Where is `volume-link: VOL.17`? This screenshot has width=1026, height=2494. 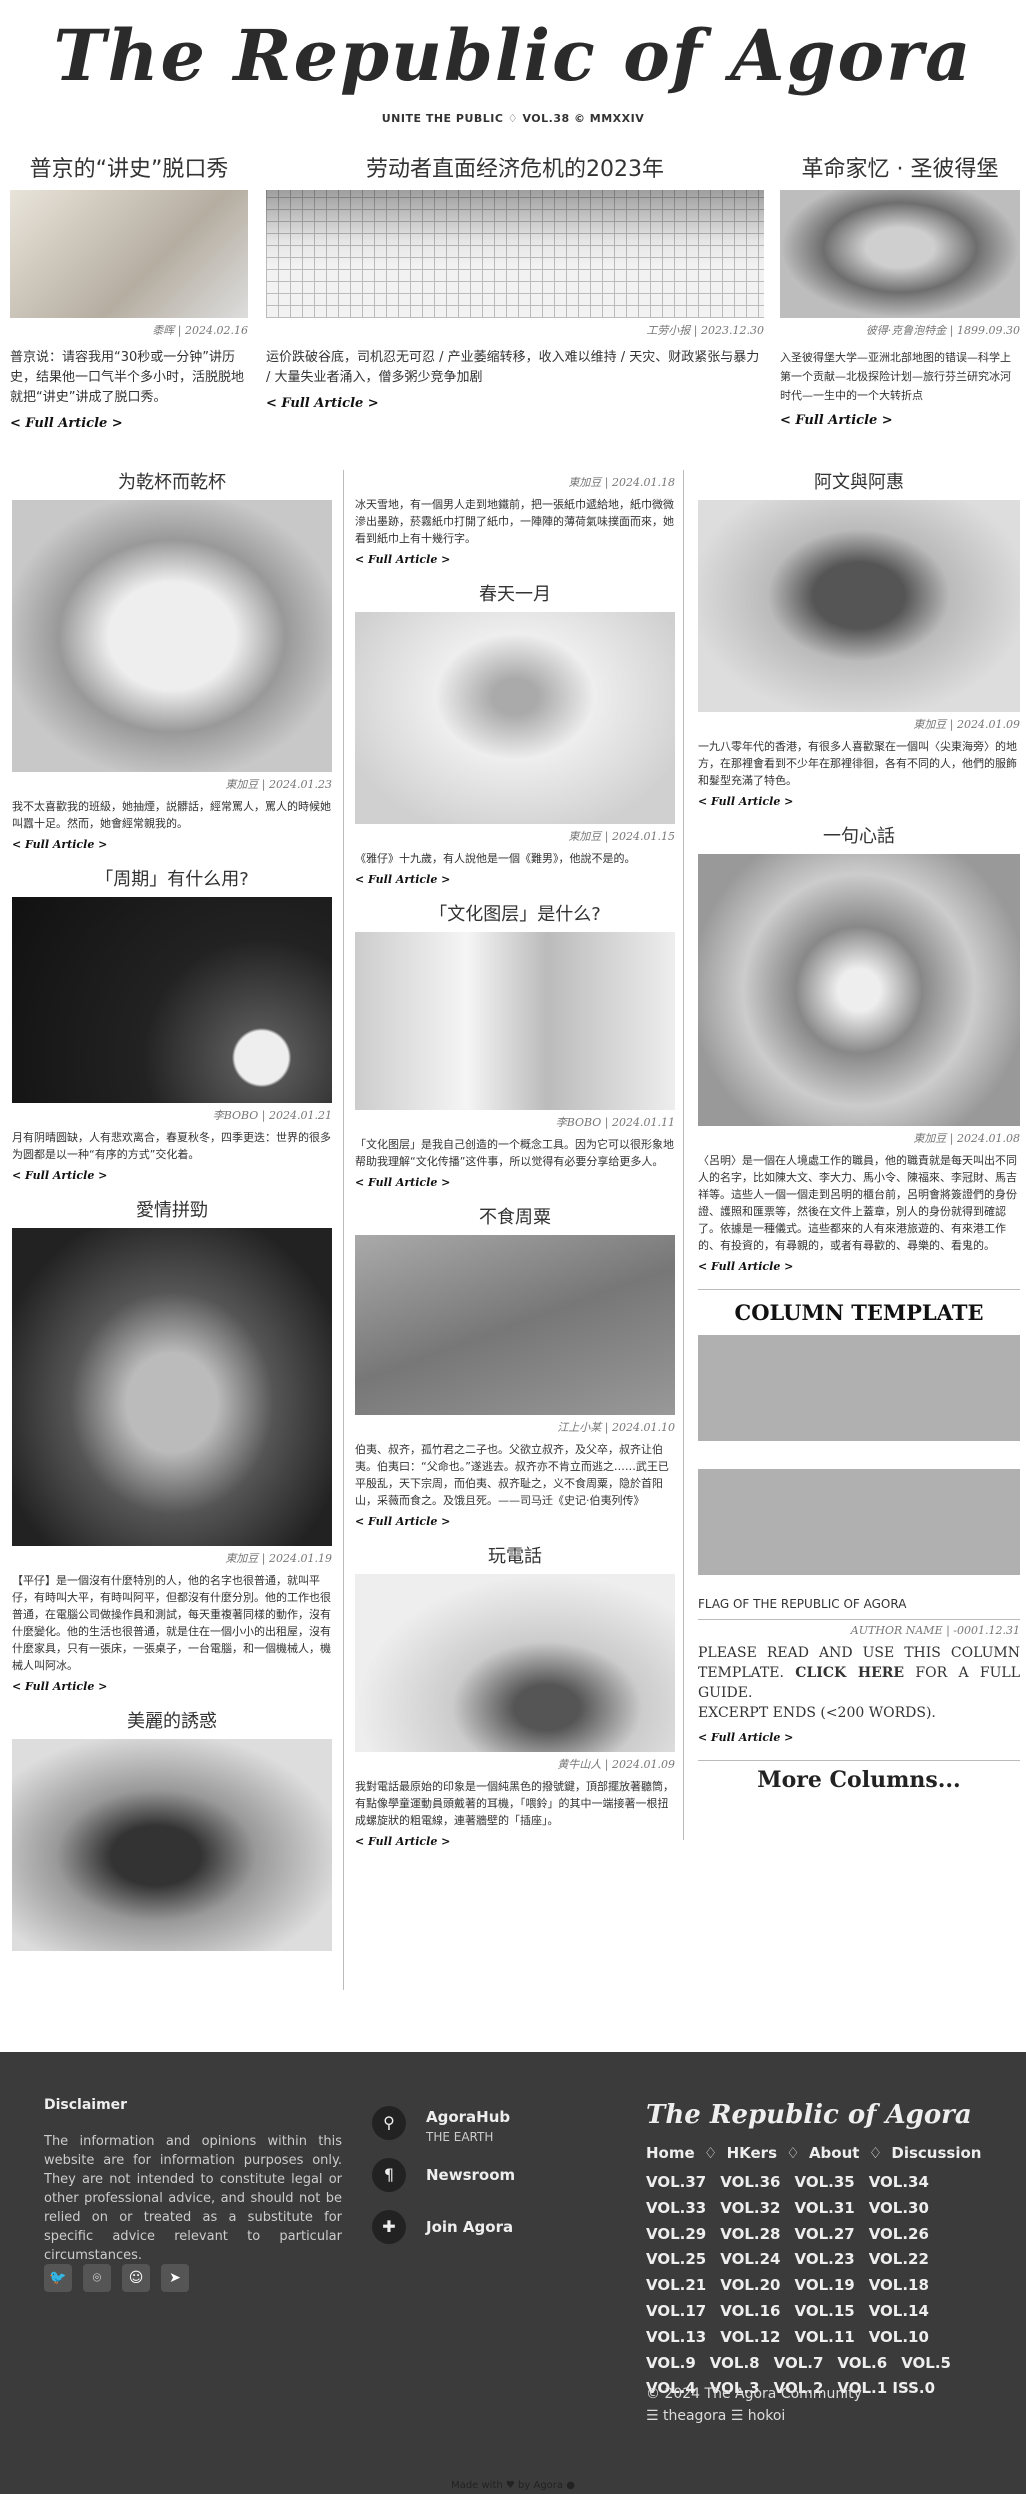
volume-link: VOL.17 is located at coordinates (676, 2312).